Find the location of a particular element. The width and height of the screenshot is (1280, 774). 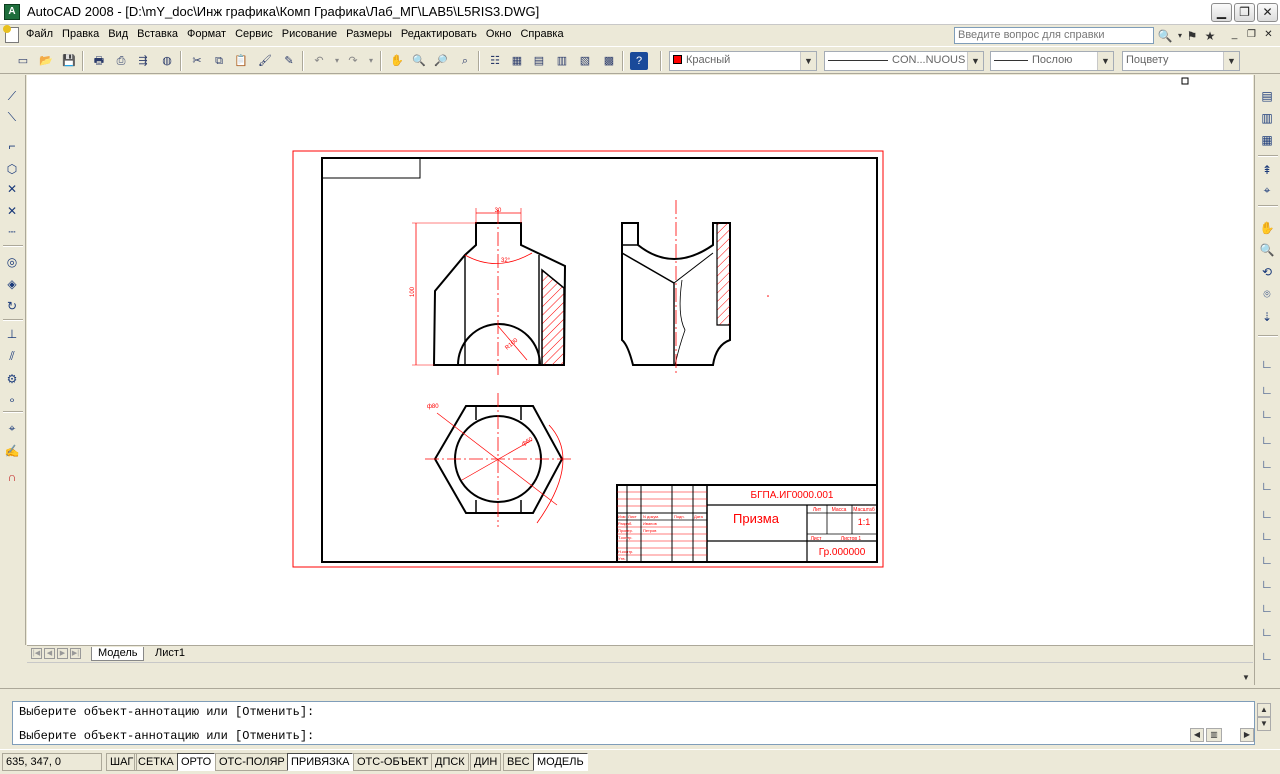

menu-insert: Вставка is located at coordinates (157, 34).